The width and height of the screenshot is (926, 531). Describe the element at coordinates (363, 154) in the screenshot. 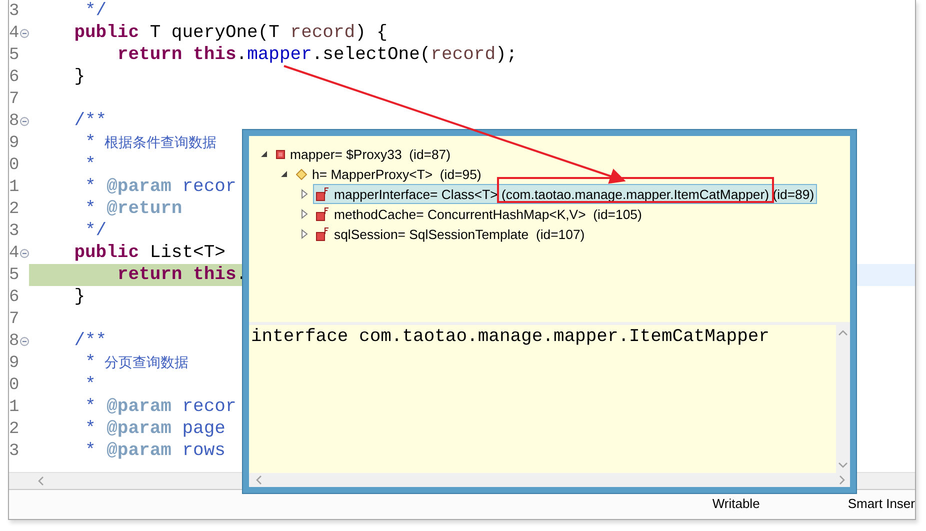

I see `variable-tree-item: mapper= $Proxy33 (id=87)` at that location.